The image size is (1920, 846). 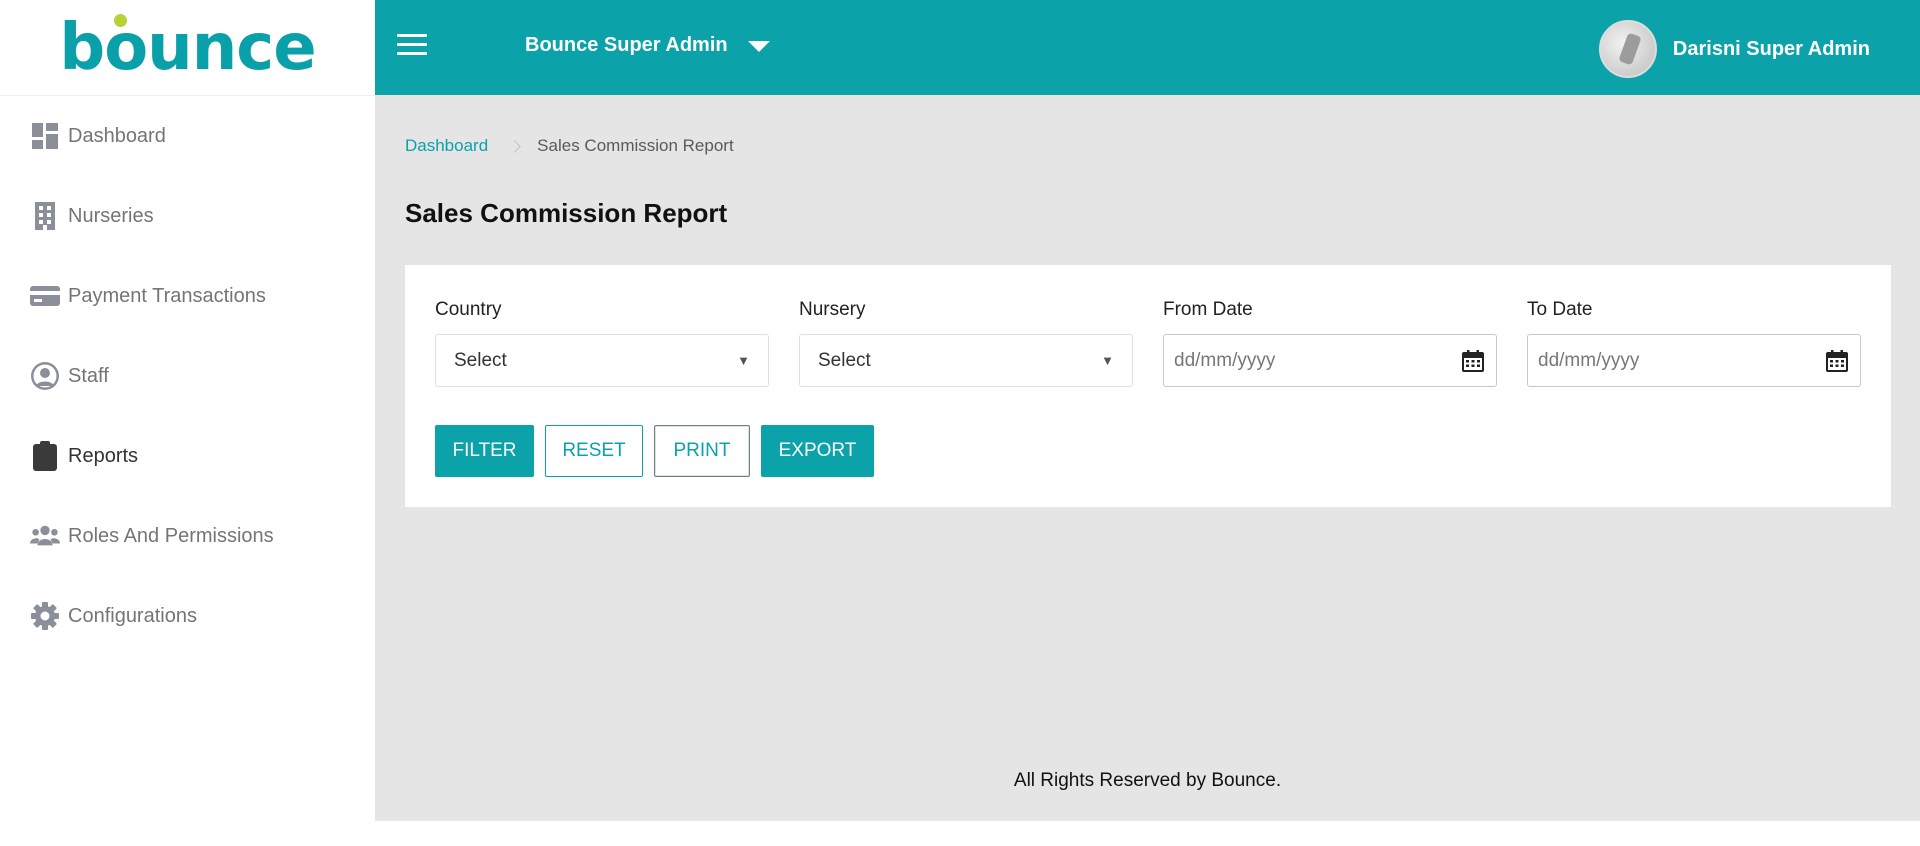 I want to click on from-date-field: From Date dd/mm/yyyy, so click(x=1330, y=343).